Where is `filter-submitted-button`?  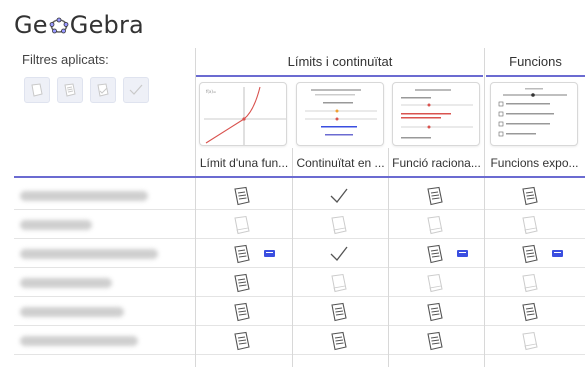 filter-submitted-button is located at coordinates (70, 90).